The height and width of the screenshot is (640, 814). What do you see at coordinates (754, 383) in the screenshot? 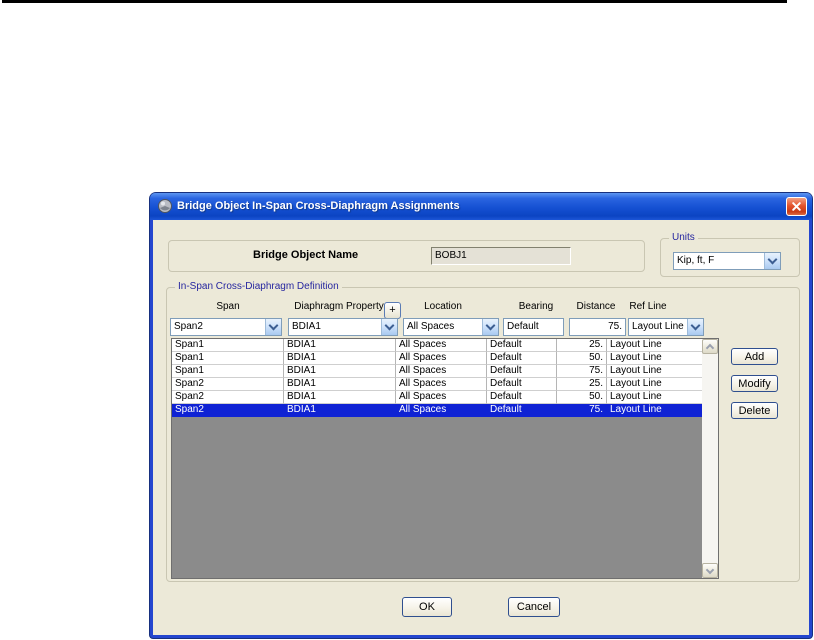
I see `modify-button: Modify` at bounding box center [754, 383].